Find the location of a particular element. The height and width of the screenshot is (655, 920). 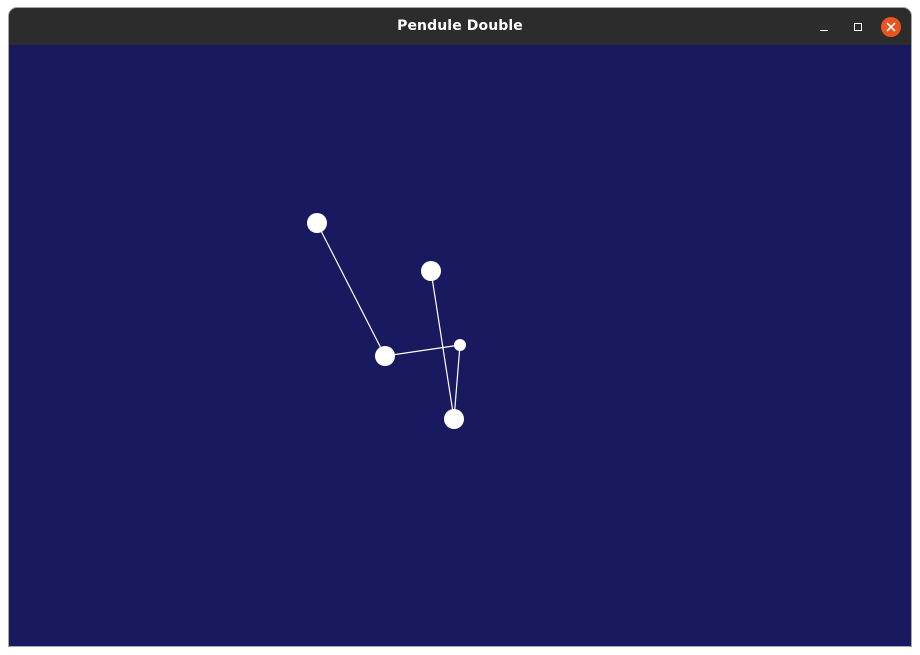

close-icon is located at coordinates (891, 27).